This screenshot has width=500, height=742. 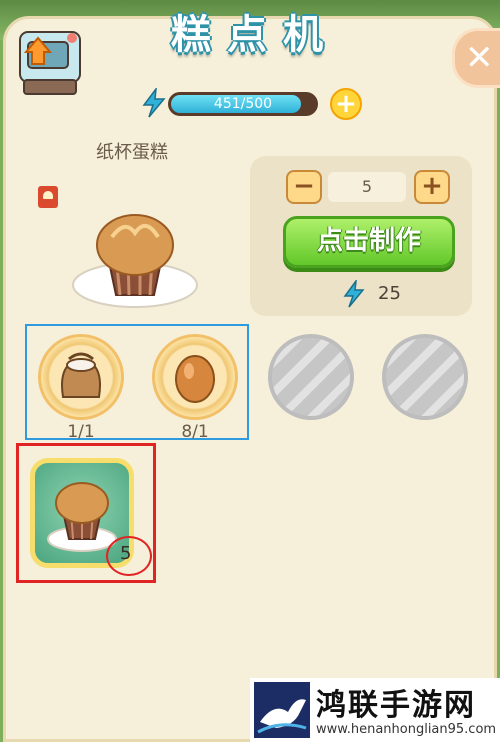 I want to click on ingredient-slot-egg, so click(x=195, y=377).